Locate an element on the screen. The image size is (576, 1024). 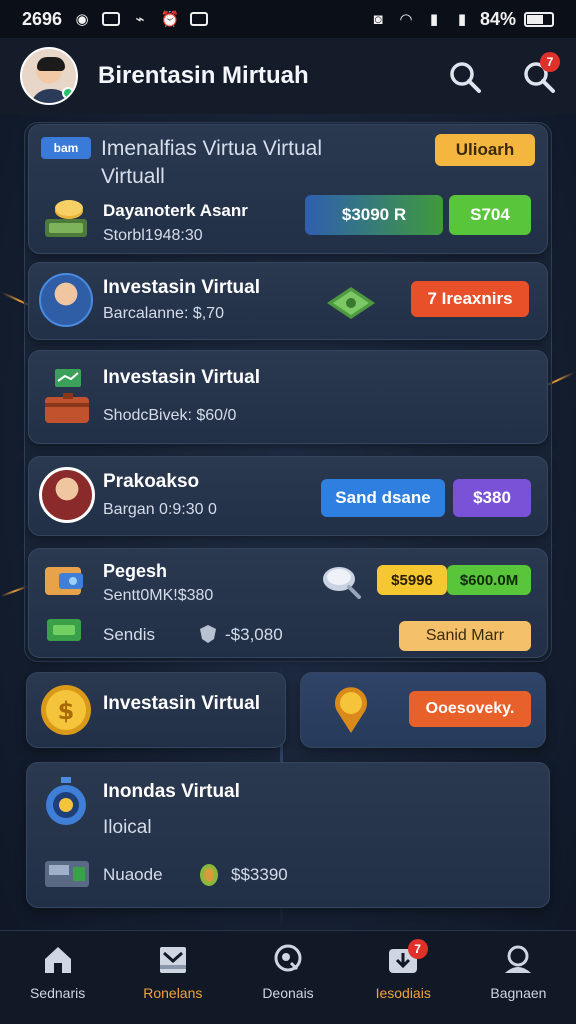
investment-tile: Ooesoveky. is located at coordinates (423, 710).